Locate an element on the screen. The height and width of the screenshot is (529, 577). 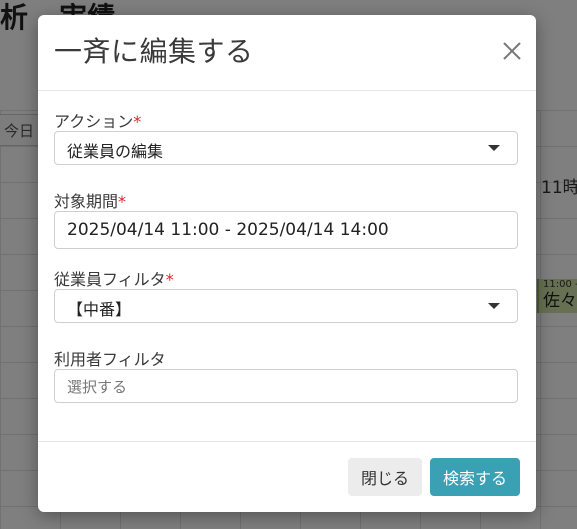
user-filter-input: 選択する is located at coordinates (286, 386).